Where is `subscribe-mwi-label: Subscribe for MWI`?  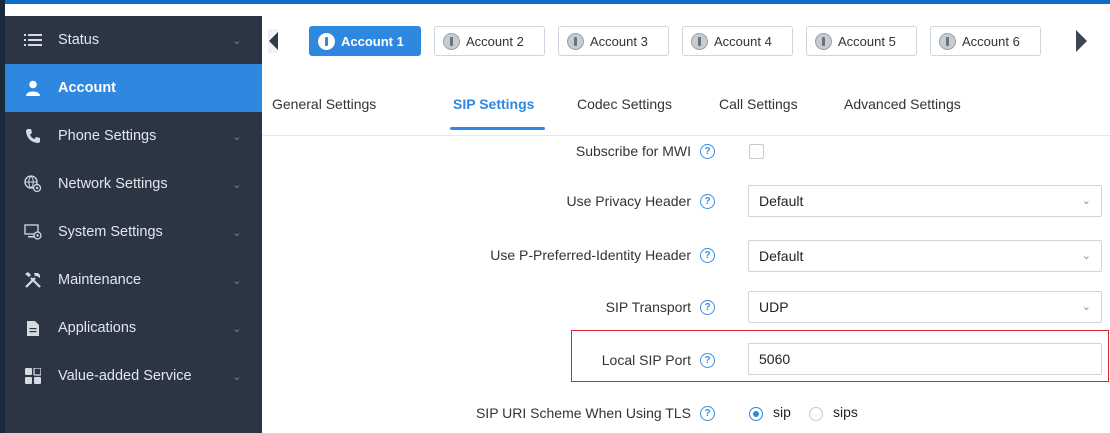 subscribe-mwi-label: Subscribe for MWI is located at coordinates (633, 151).